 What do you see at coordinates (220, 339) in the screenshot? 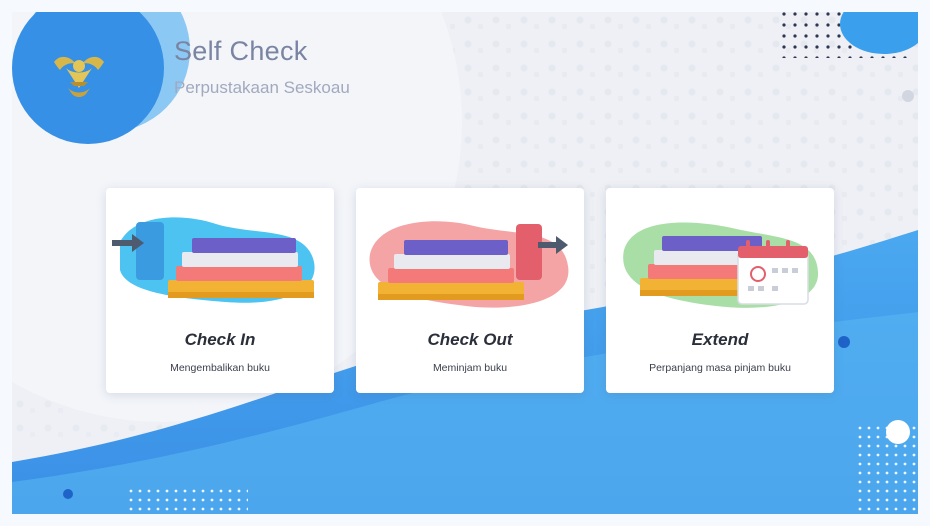
I see `check-in-title: Check In` at bounding box center [220, 339].